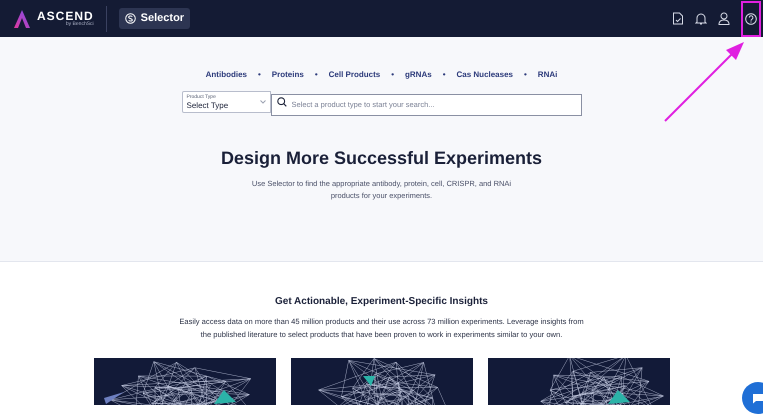  Describe the element at coordinates (208, 106) in the screenshot. I see `select-value: Select Type` at that location.